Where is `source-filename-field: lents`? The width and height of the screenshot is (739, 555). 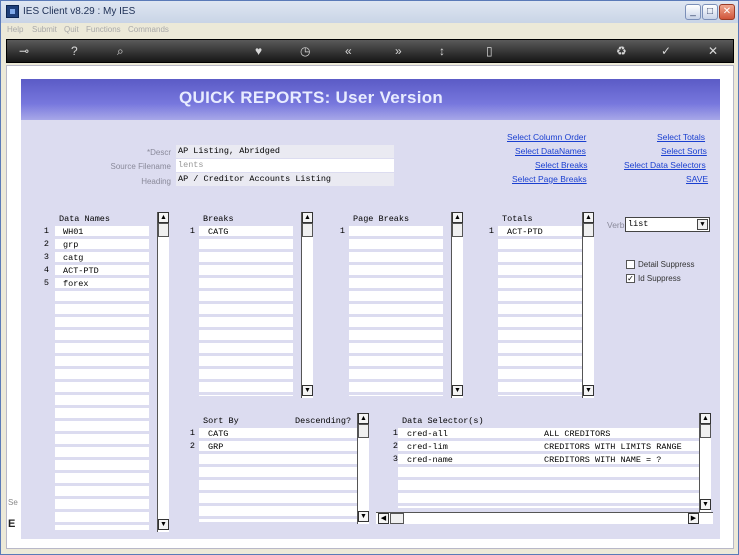
source-filename-field: lents is located at coordinates (285, 165).